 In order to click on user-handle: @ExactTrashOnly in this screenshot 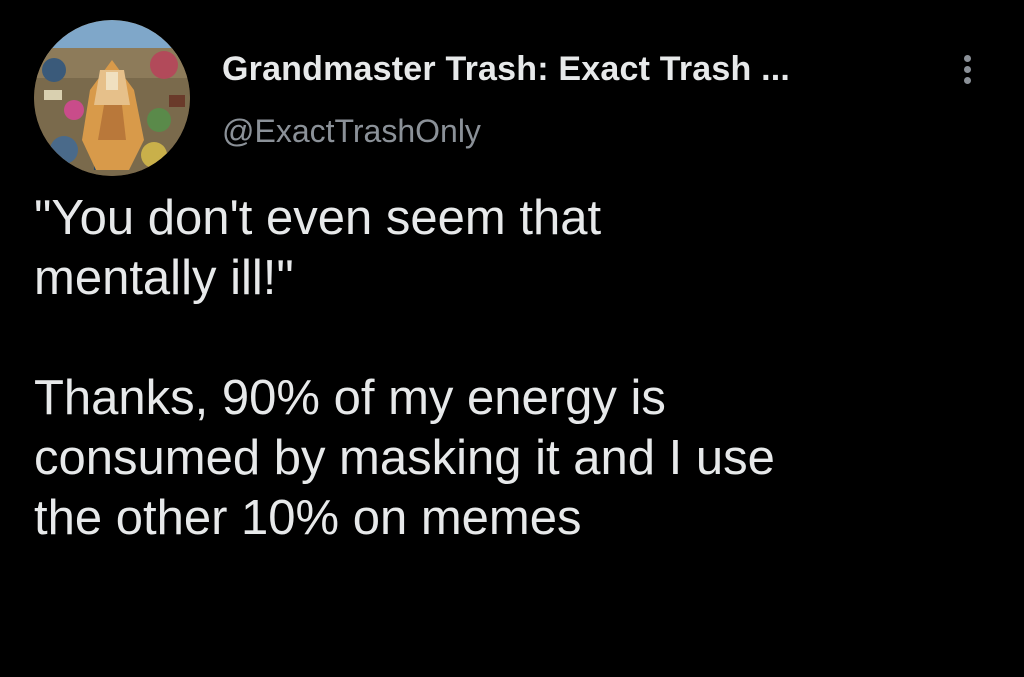, I will do `click(351, 131)`.